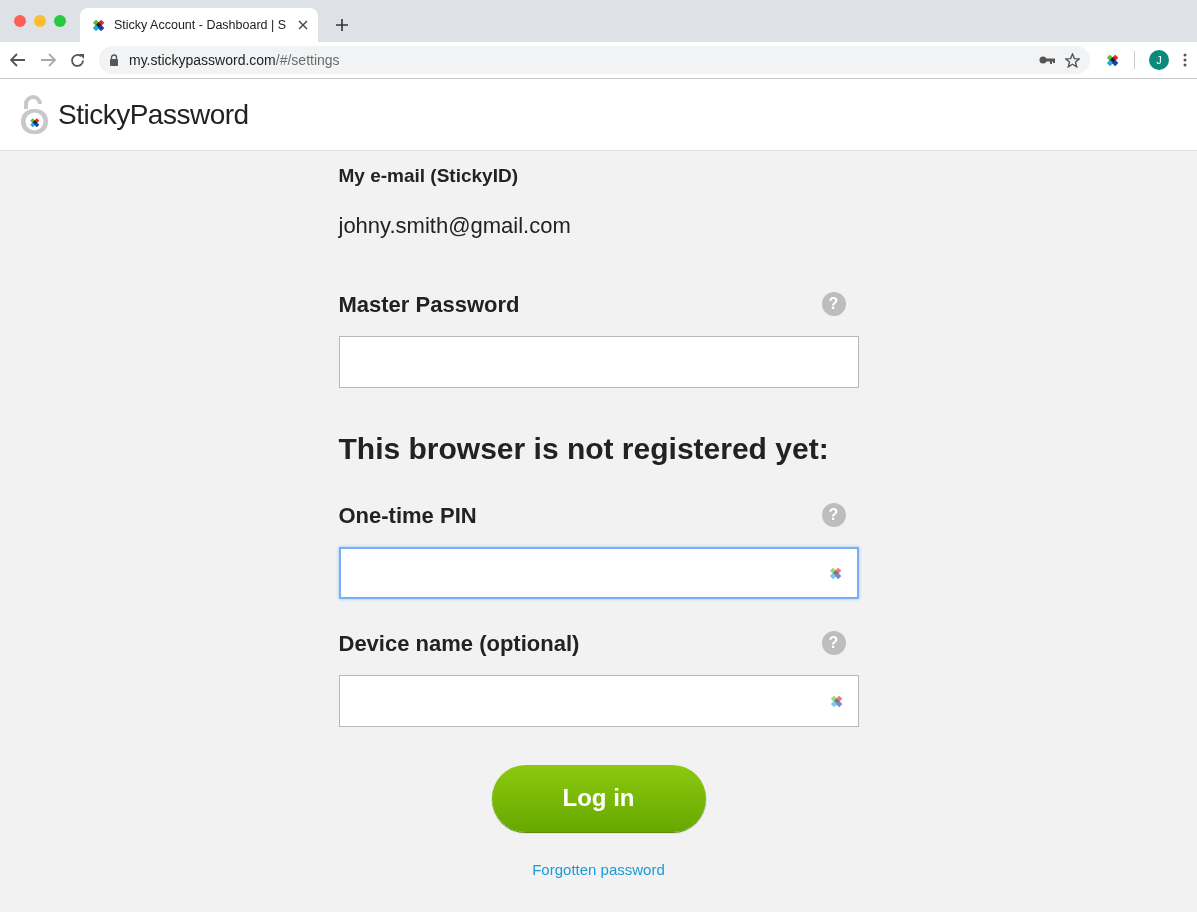 Image resolution: width=1197 pixels, height=912 pixels. What do you see at coordinates (1047, 60) in the screenshot?
I see `key-icon` at bounding box center [1047, 60].